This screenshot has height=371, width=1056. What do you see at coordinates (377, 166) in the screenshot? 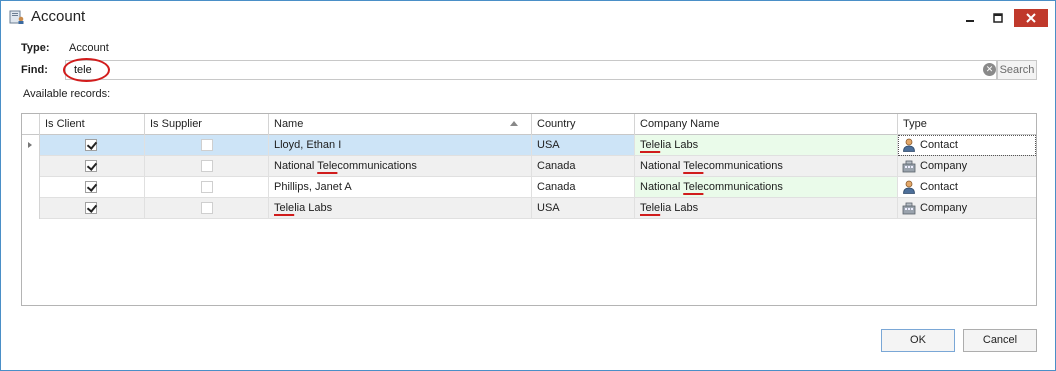
I see `name-text-rest: communications` at bounding box center [377, 166].